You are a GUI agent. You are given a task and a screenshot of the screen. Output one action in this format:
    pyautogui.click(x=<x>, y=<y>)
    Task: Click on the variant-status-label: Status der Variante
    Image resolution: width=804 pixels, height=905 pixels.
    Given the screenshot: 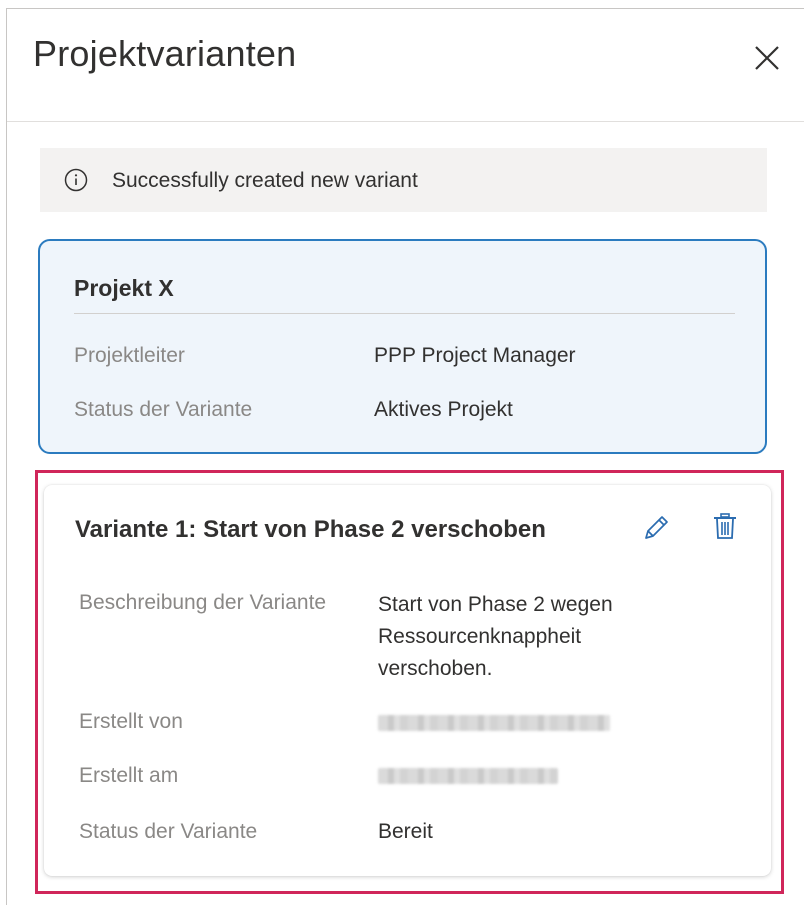 What is the action you would take?
    pyautogui.click(x=163, y=409)
    